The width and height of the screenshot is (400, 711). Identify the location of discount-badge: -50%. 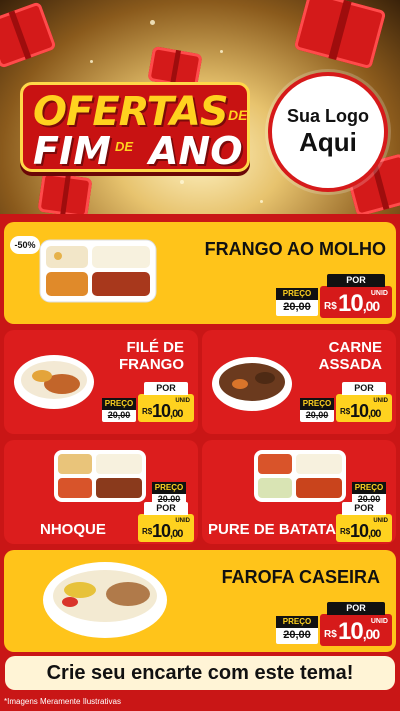
(25, 245).